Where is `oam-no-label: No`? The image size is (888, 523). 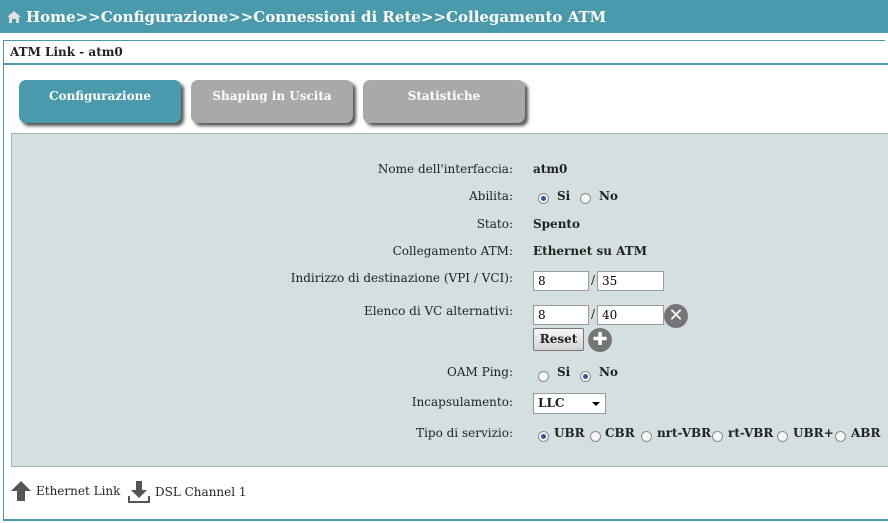 oam-no-label: No is located at coordinates (608, 372).